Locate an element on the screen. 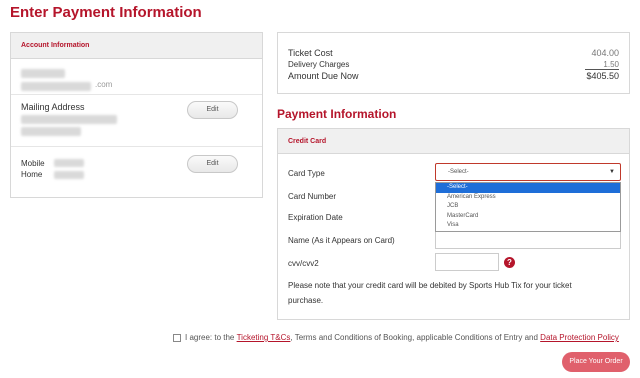  account-email-suffix: .com is located at coordinates (104, 84).